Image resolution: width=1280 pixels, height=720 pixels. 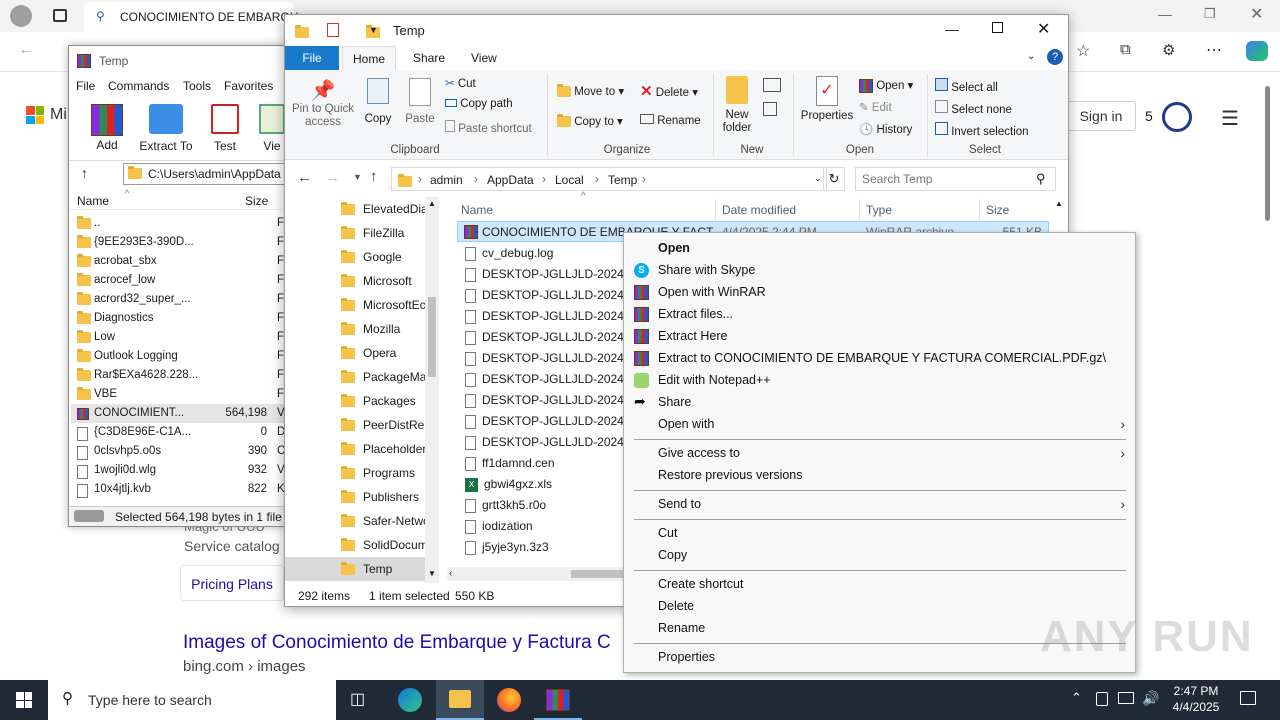 I want to click on pin-quick-access-button: 📌 Pin to Quick access, so click(x=323, y=110).